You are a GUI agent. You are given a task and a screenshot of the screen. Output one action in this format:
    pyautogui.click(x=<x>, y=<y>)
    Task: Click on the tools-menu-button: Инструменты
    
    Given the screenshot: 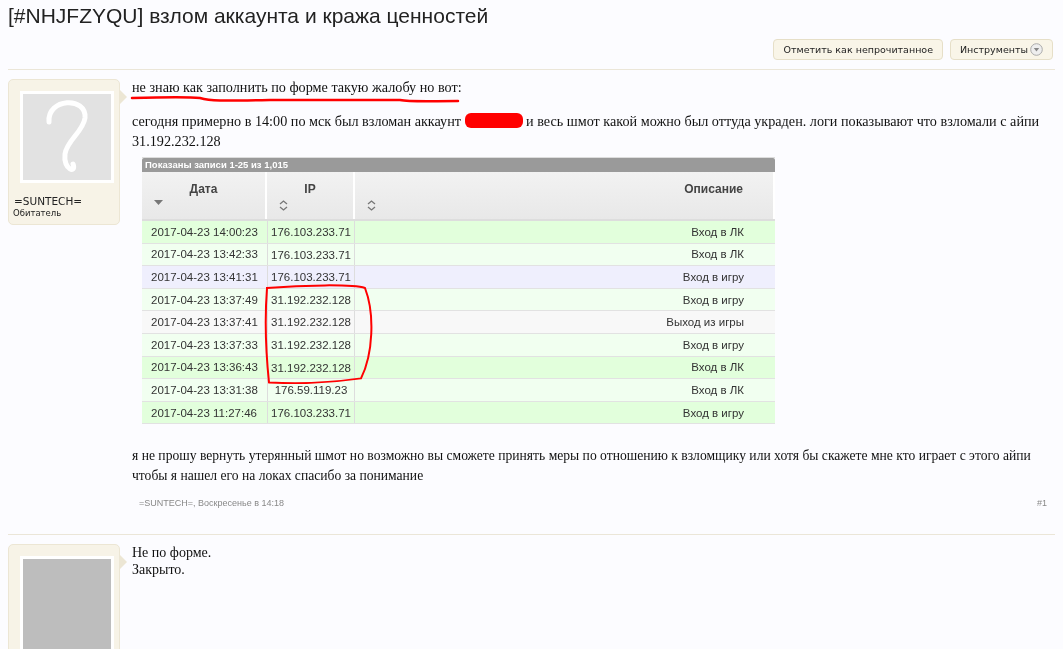 What is the action you would take?
    pyautogui.click(x=1001, y=49)
    